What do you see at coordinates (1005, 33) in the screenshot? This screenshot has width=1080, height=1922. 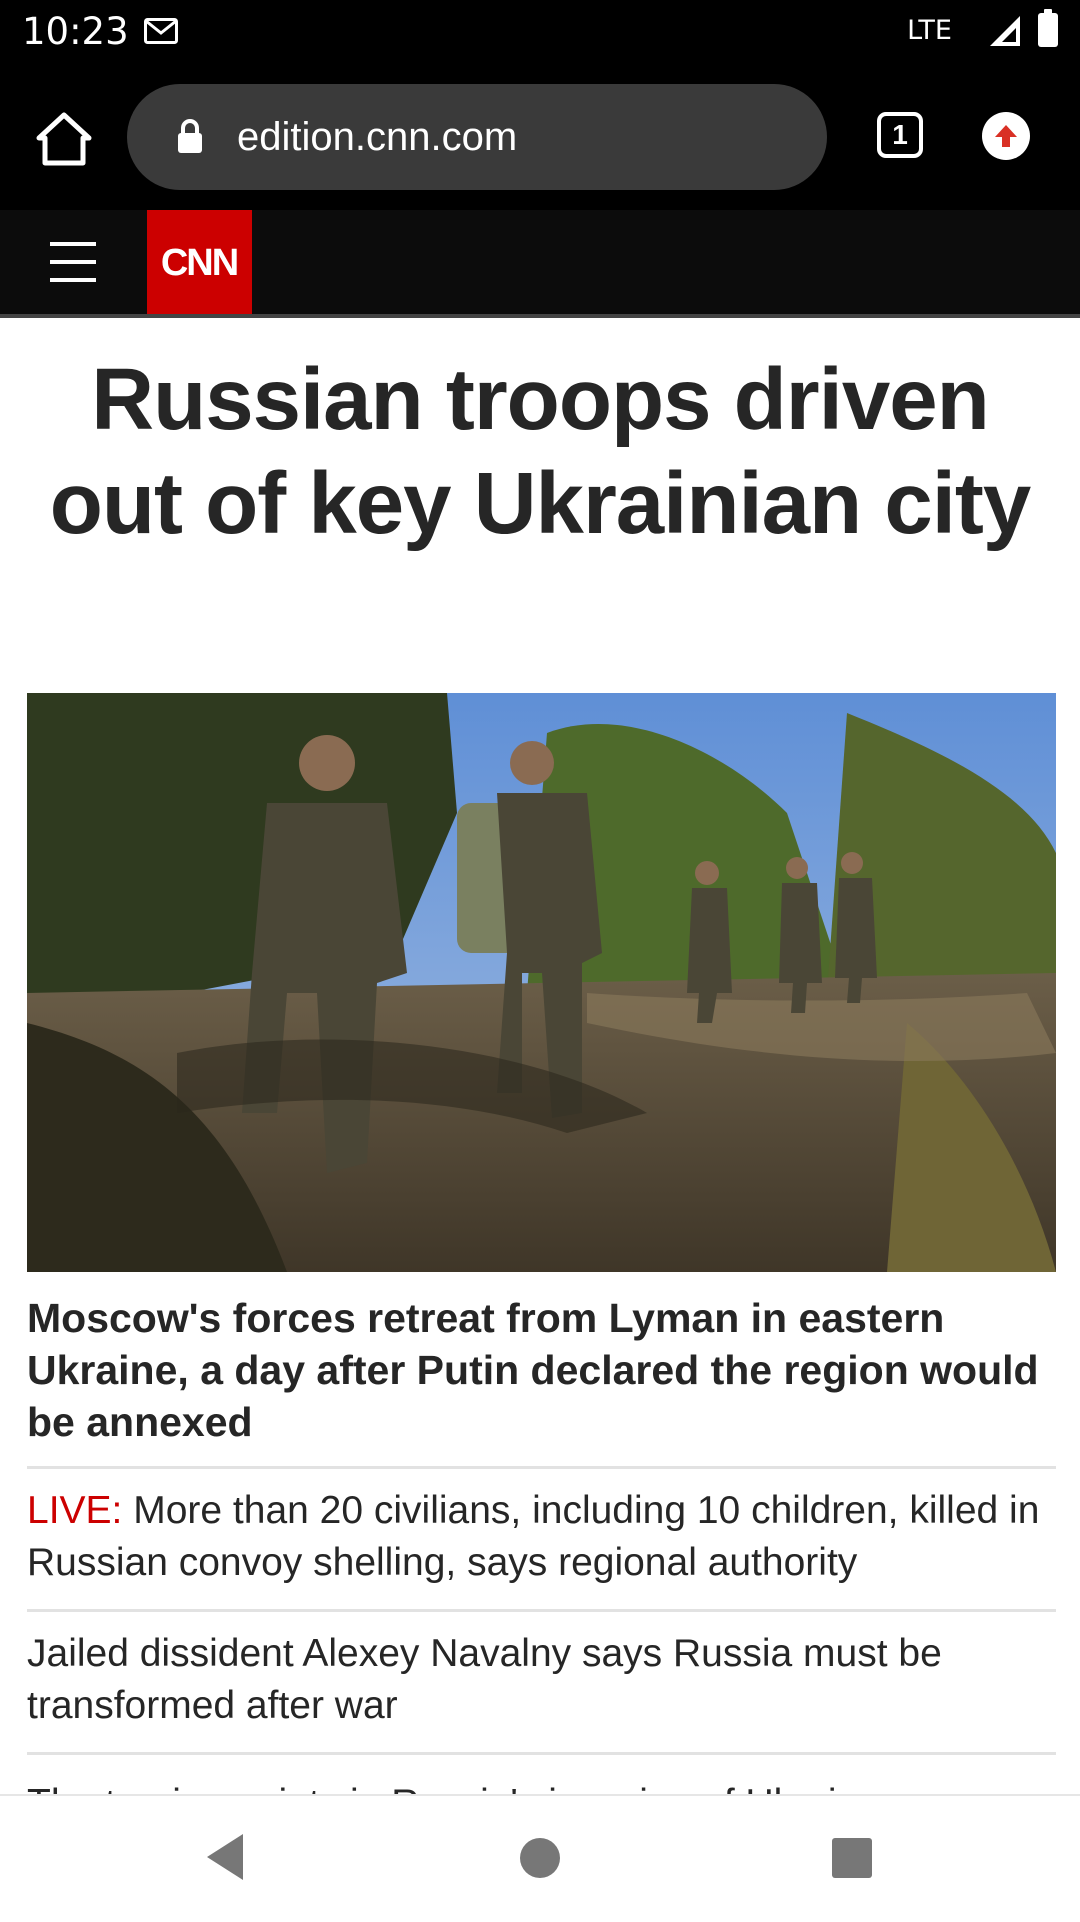 I see `signal-icon` at bounding box center [1005, 33].